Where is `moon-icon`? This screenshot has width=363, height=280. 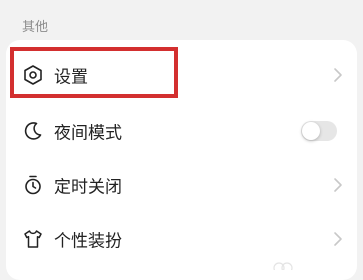 moon-icon is located at coordinates (33, 131).